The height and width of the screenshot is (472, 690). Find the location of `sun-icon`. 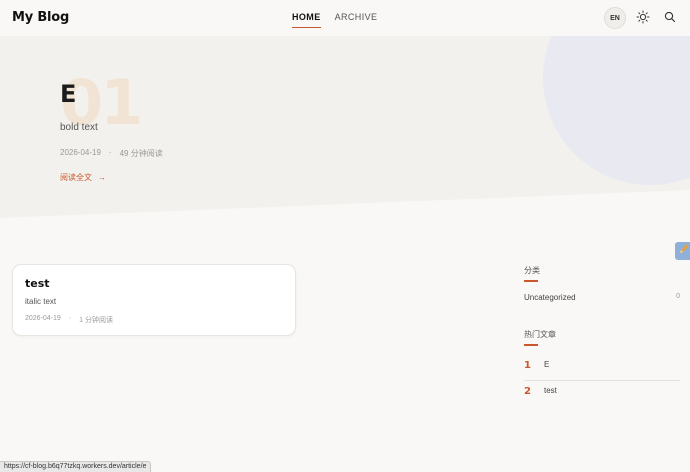

sun-icon is located at coordinates (643, 17).